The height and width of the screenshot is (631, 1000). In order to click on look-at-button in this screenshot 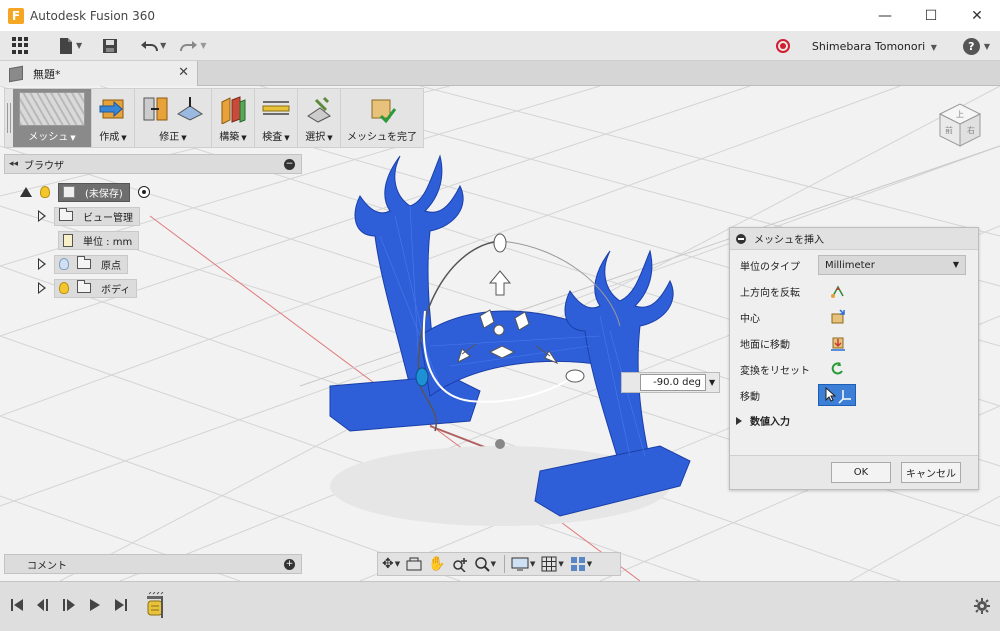, I will do `click(414, 564)`.